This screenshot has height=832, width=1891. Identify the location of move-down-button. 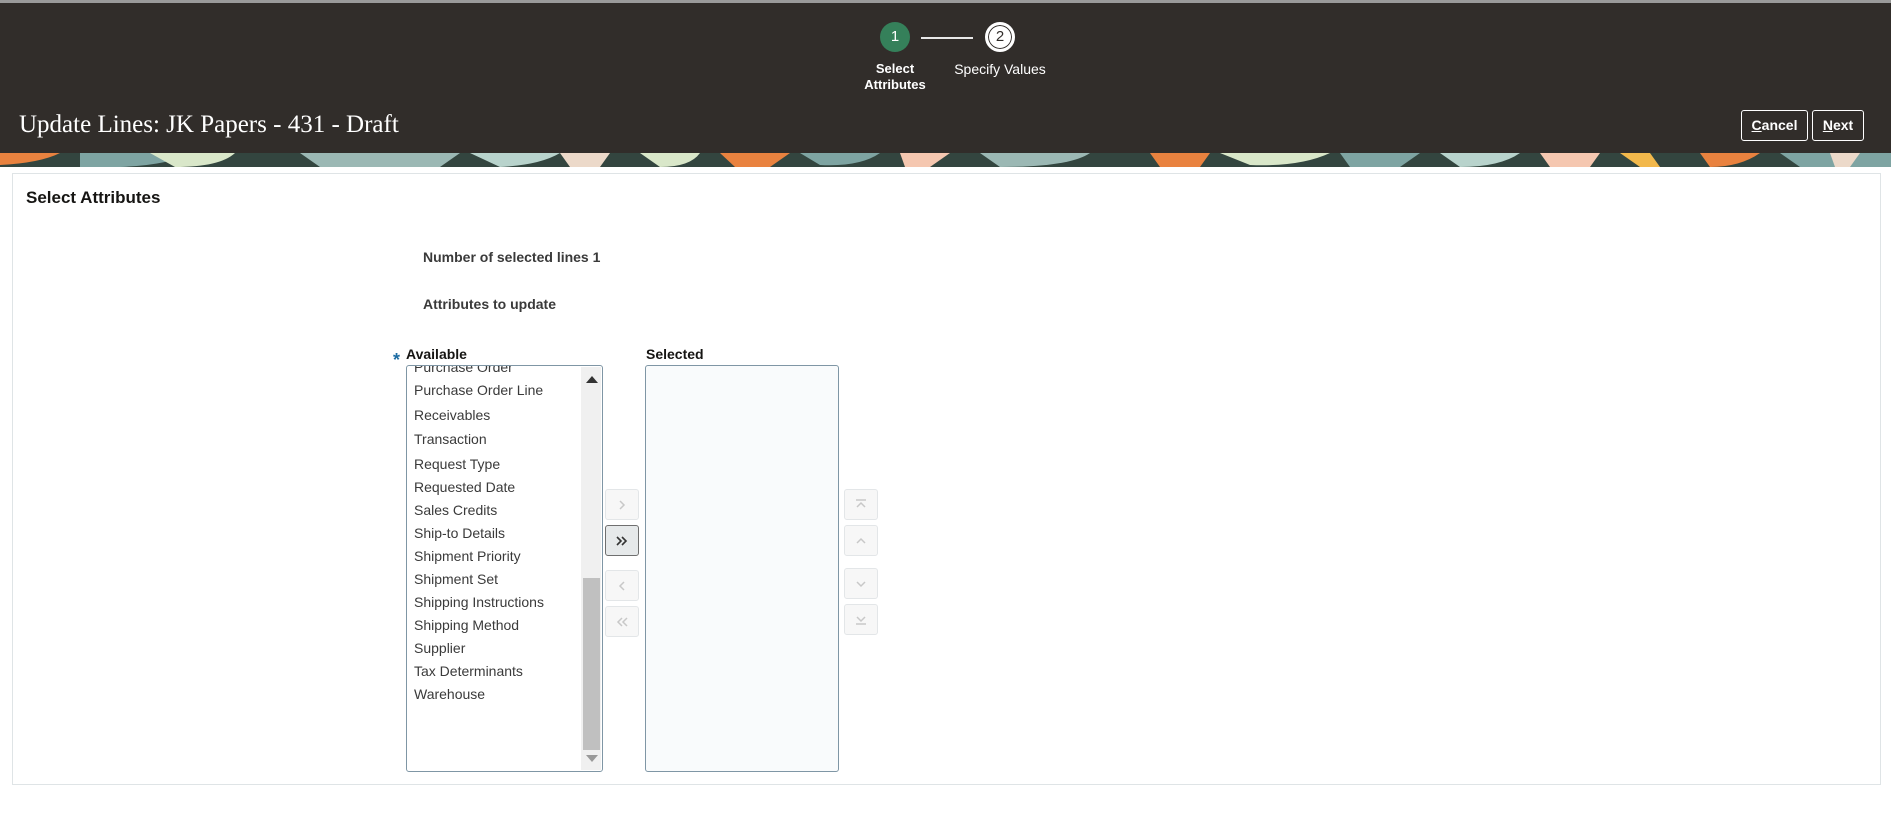
(861, 583).